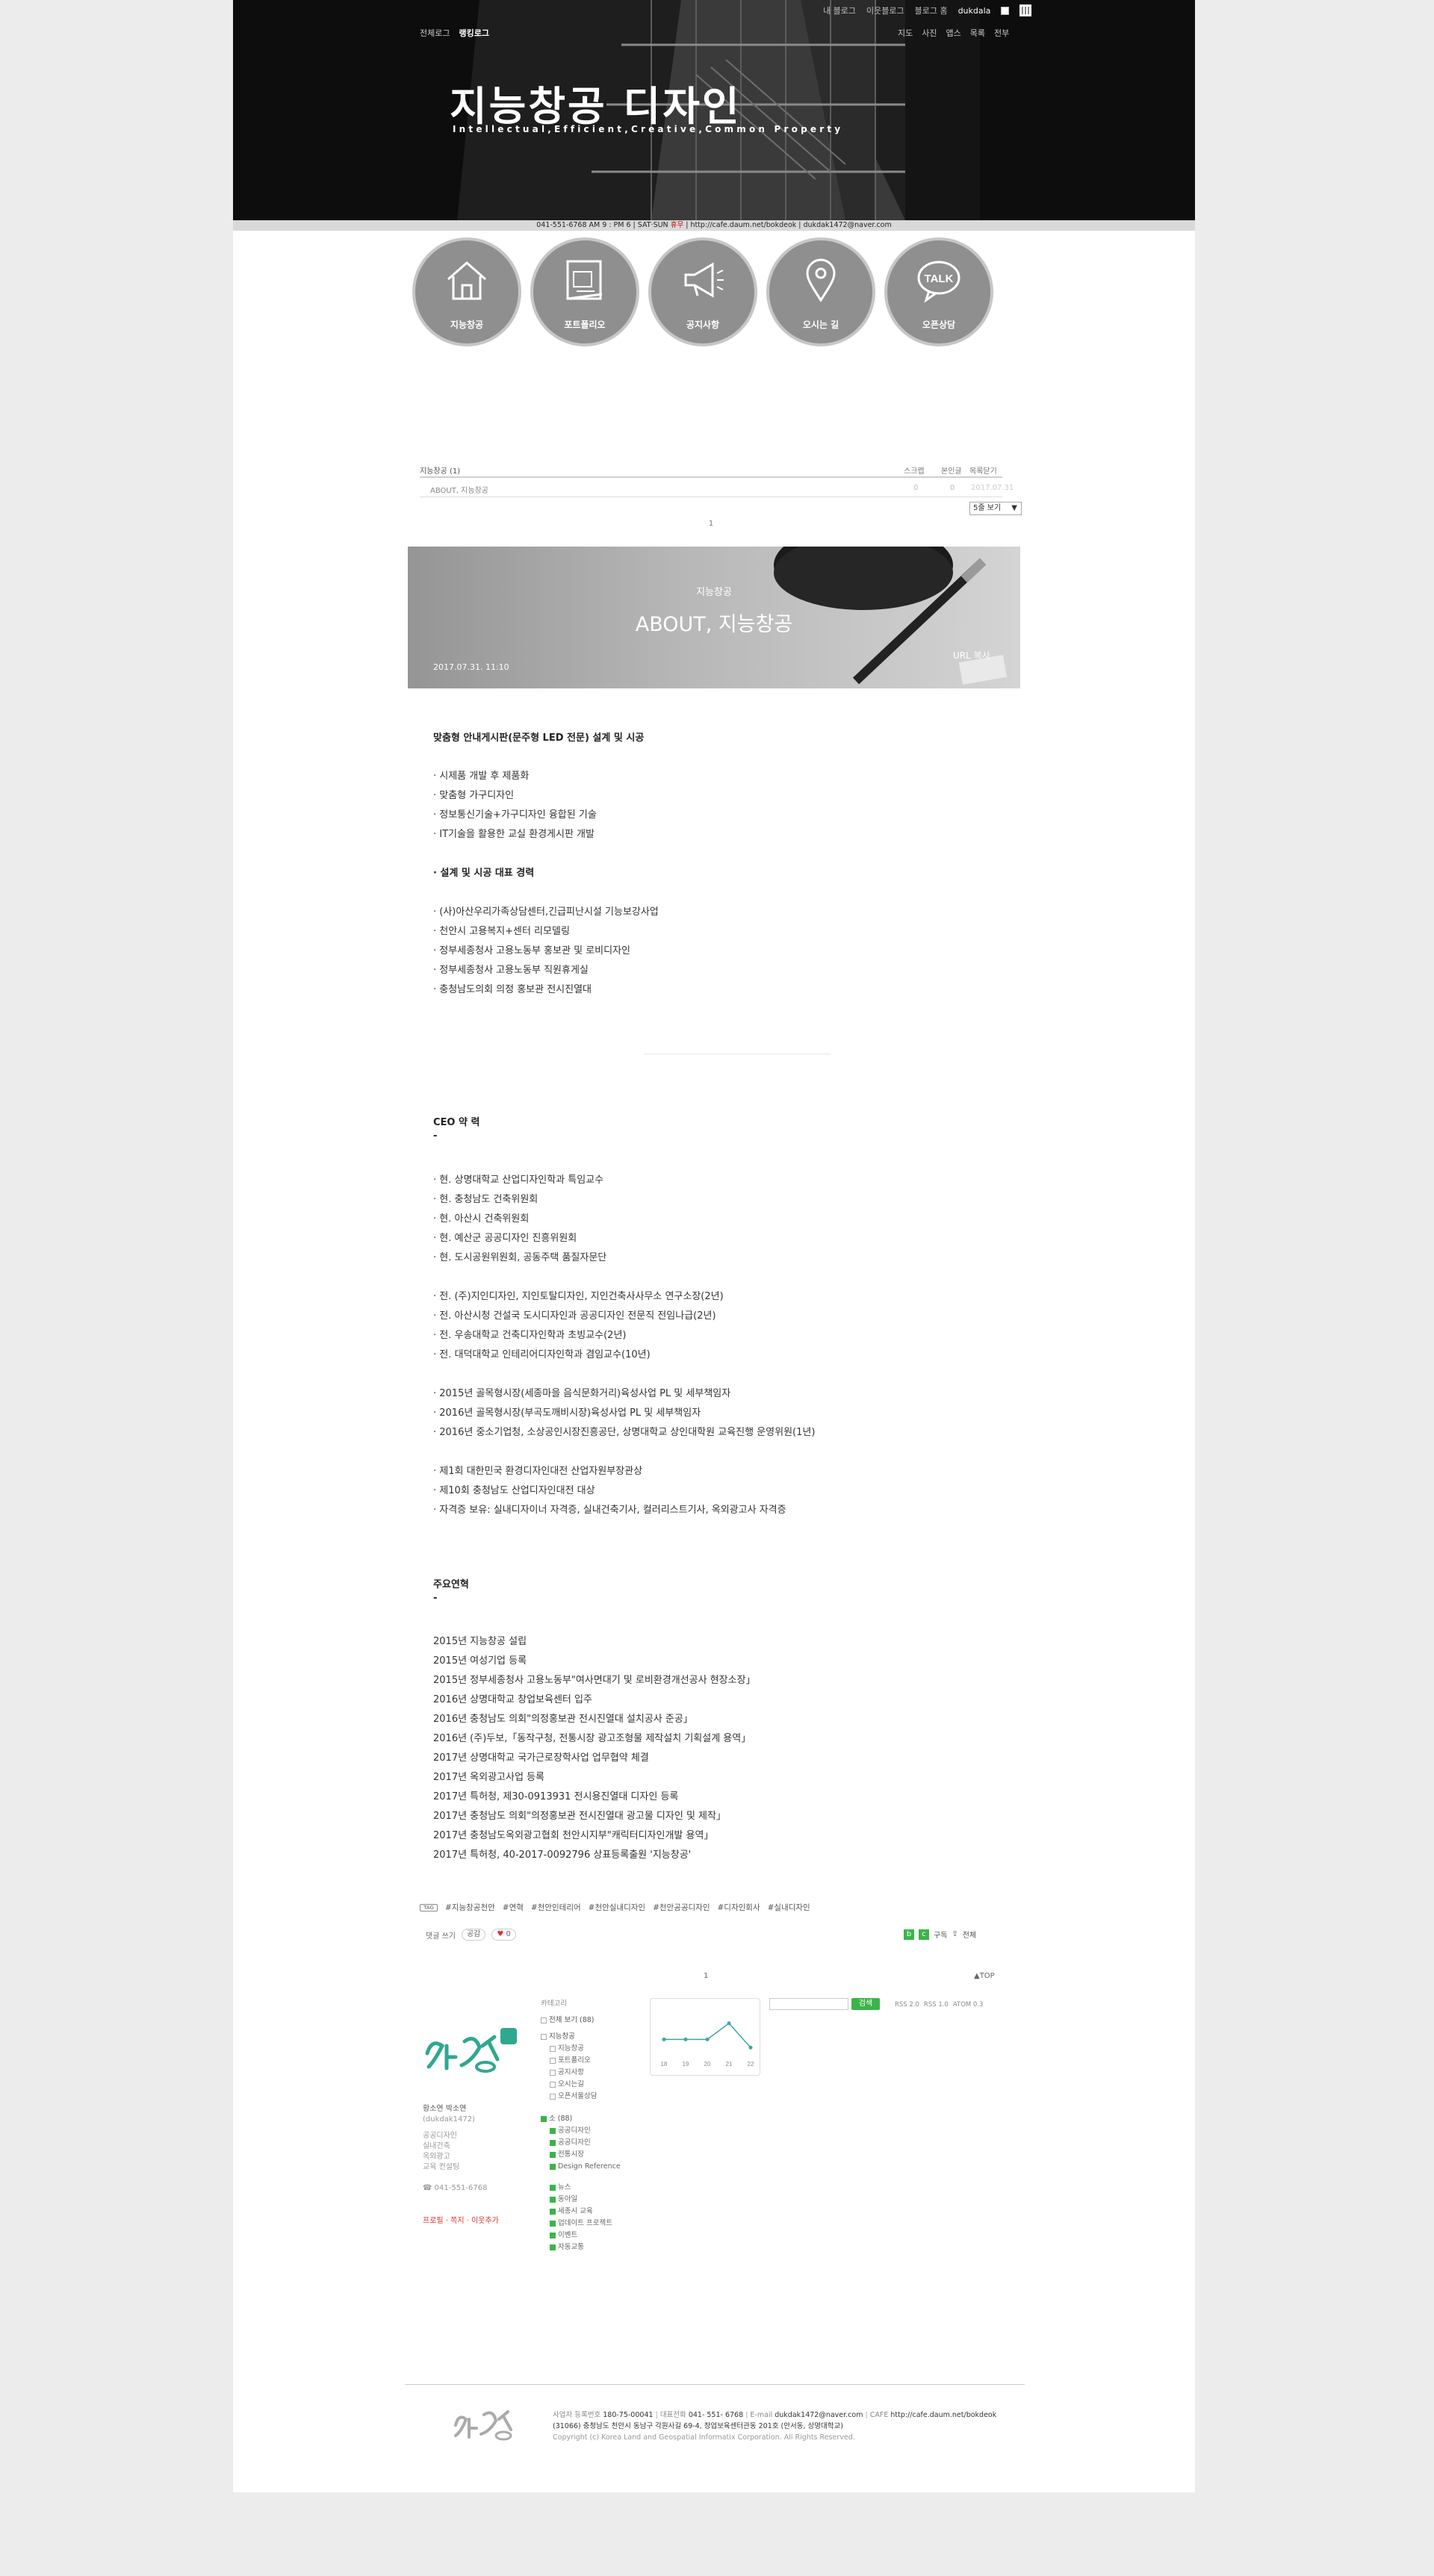  Describe the element at coordinates (839, 10) in the screenshot. I see `my-blog-link: 내 블로그` at that location.